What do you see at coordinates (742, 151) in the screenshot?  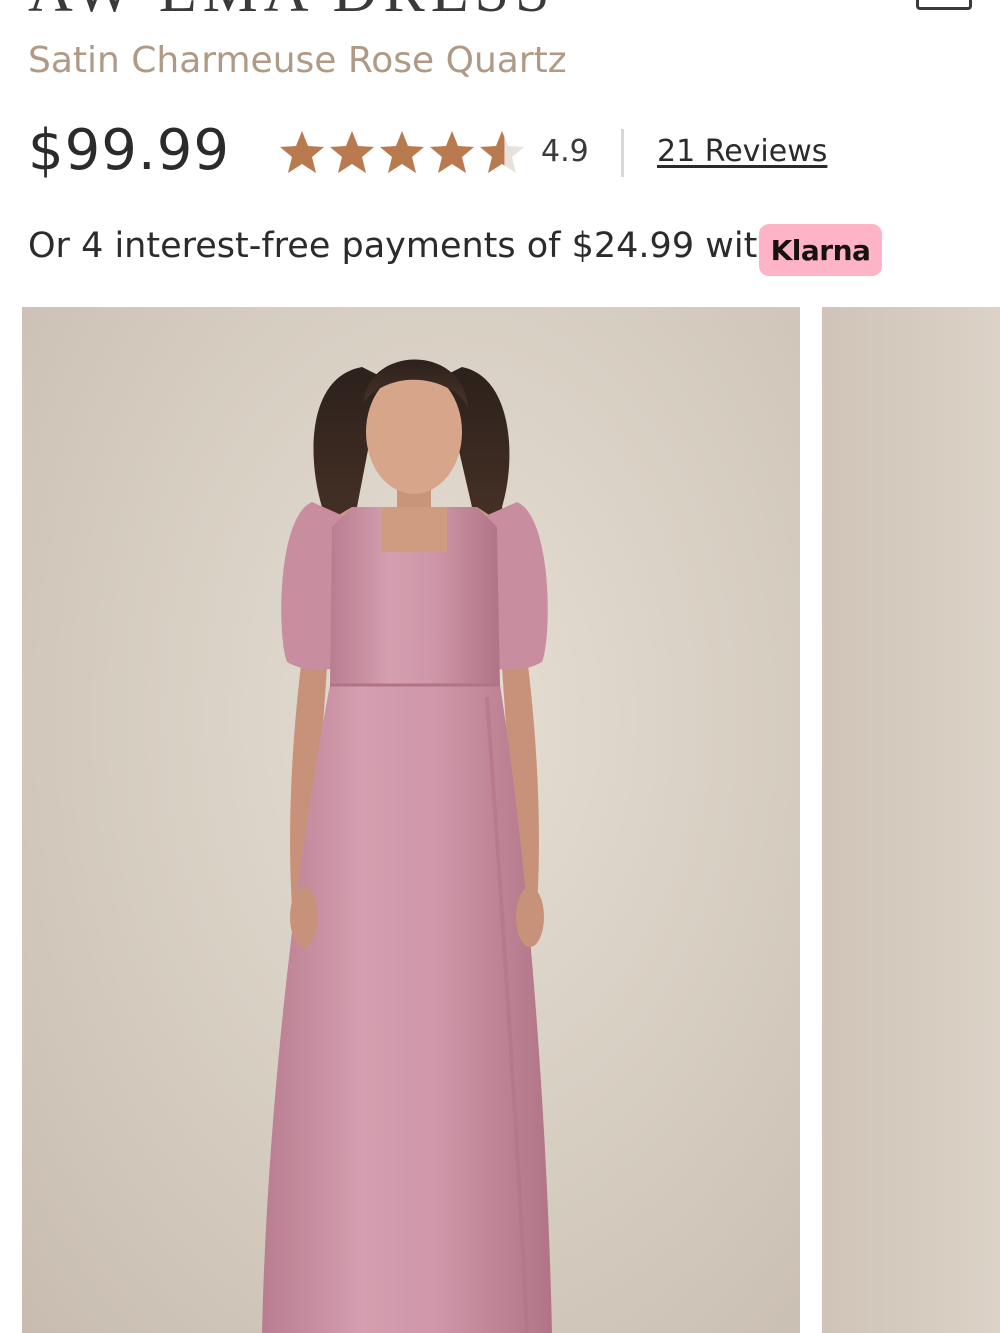 I see `reviews-link: 21 Reviews` at bounding box center [742, 151].